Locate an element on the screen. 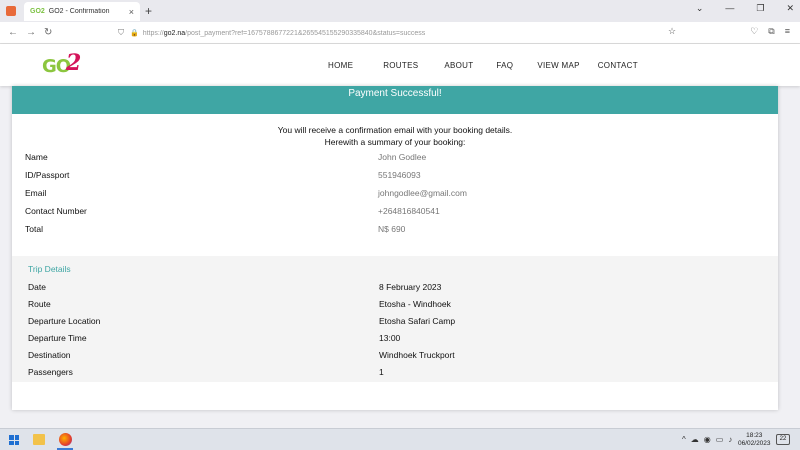 The width and height of the screenshot is (800, 450). summary-row-name: Name John Godlee is located at coordinates (226, 157).